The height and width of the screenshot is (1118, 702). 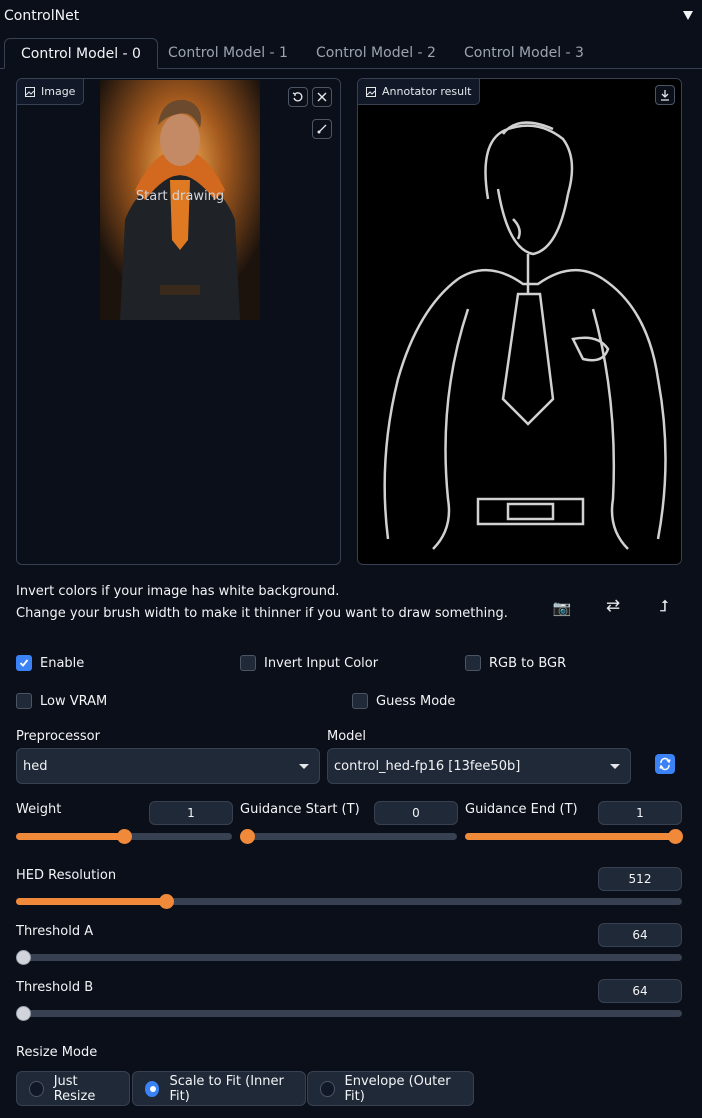 What do you see at coordinates (81, 53) in the screenshot?
I see `tab-control-model-0: Control Model - 0` at bounding box center [81, 53].